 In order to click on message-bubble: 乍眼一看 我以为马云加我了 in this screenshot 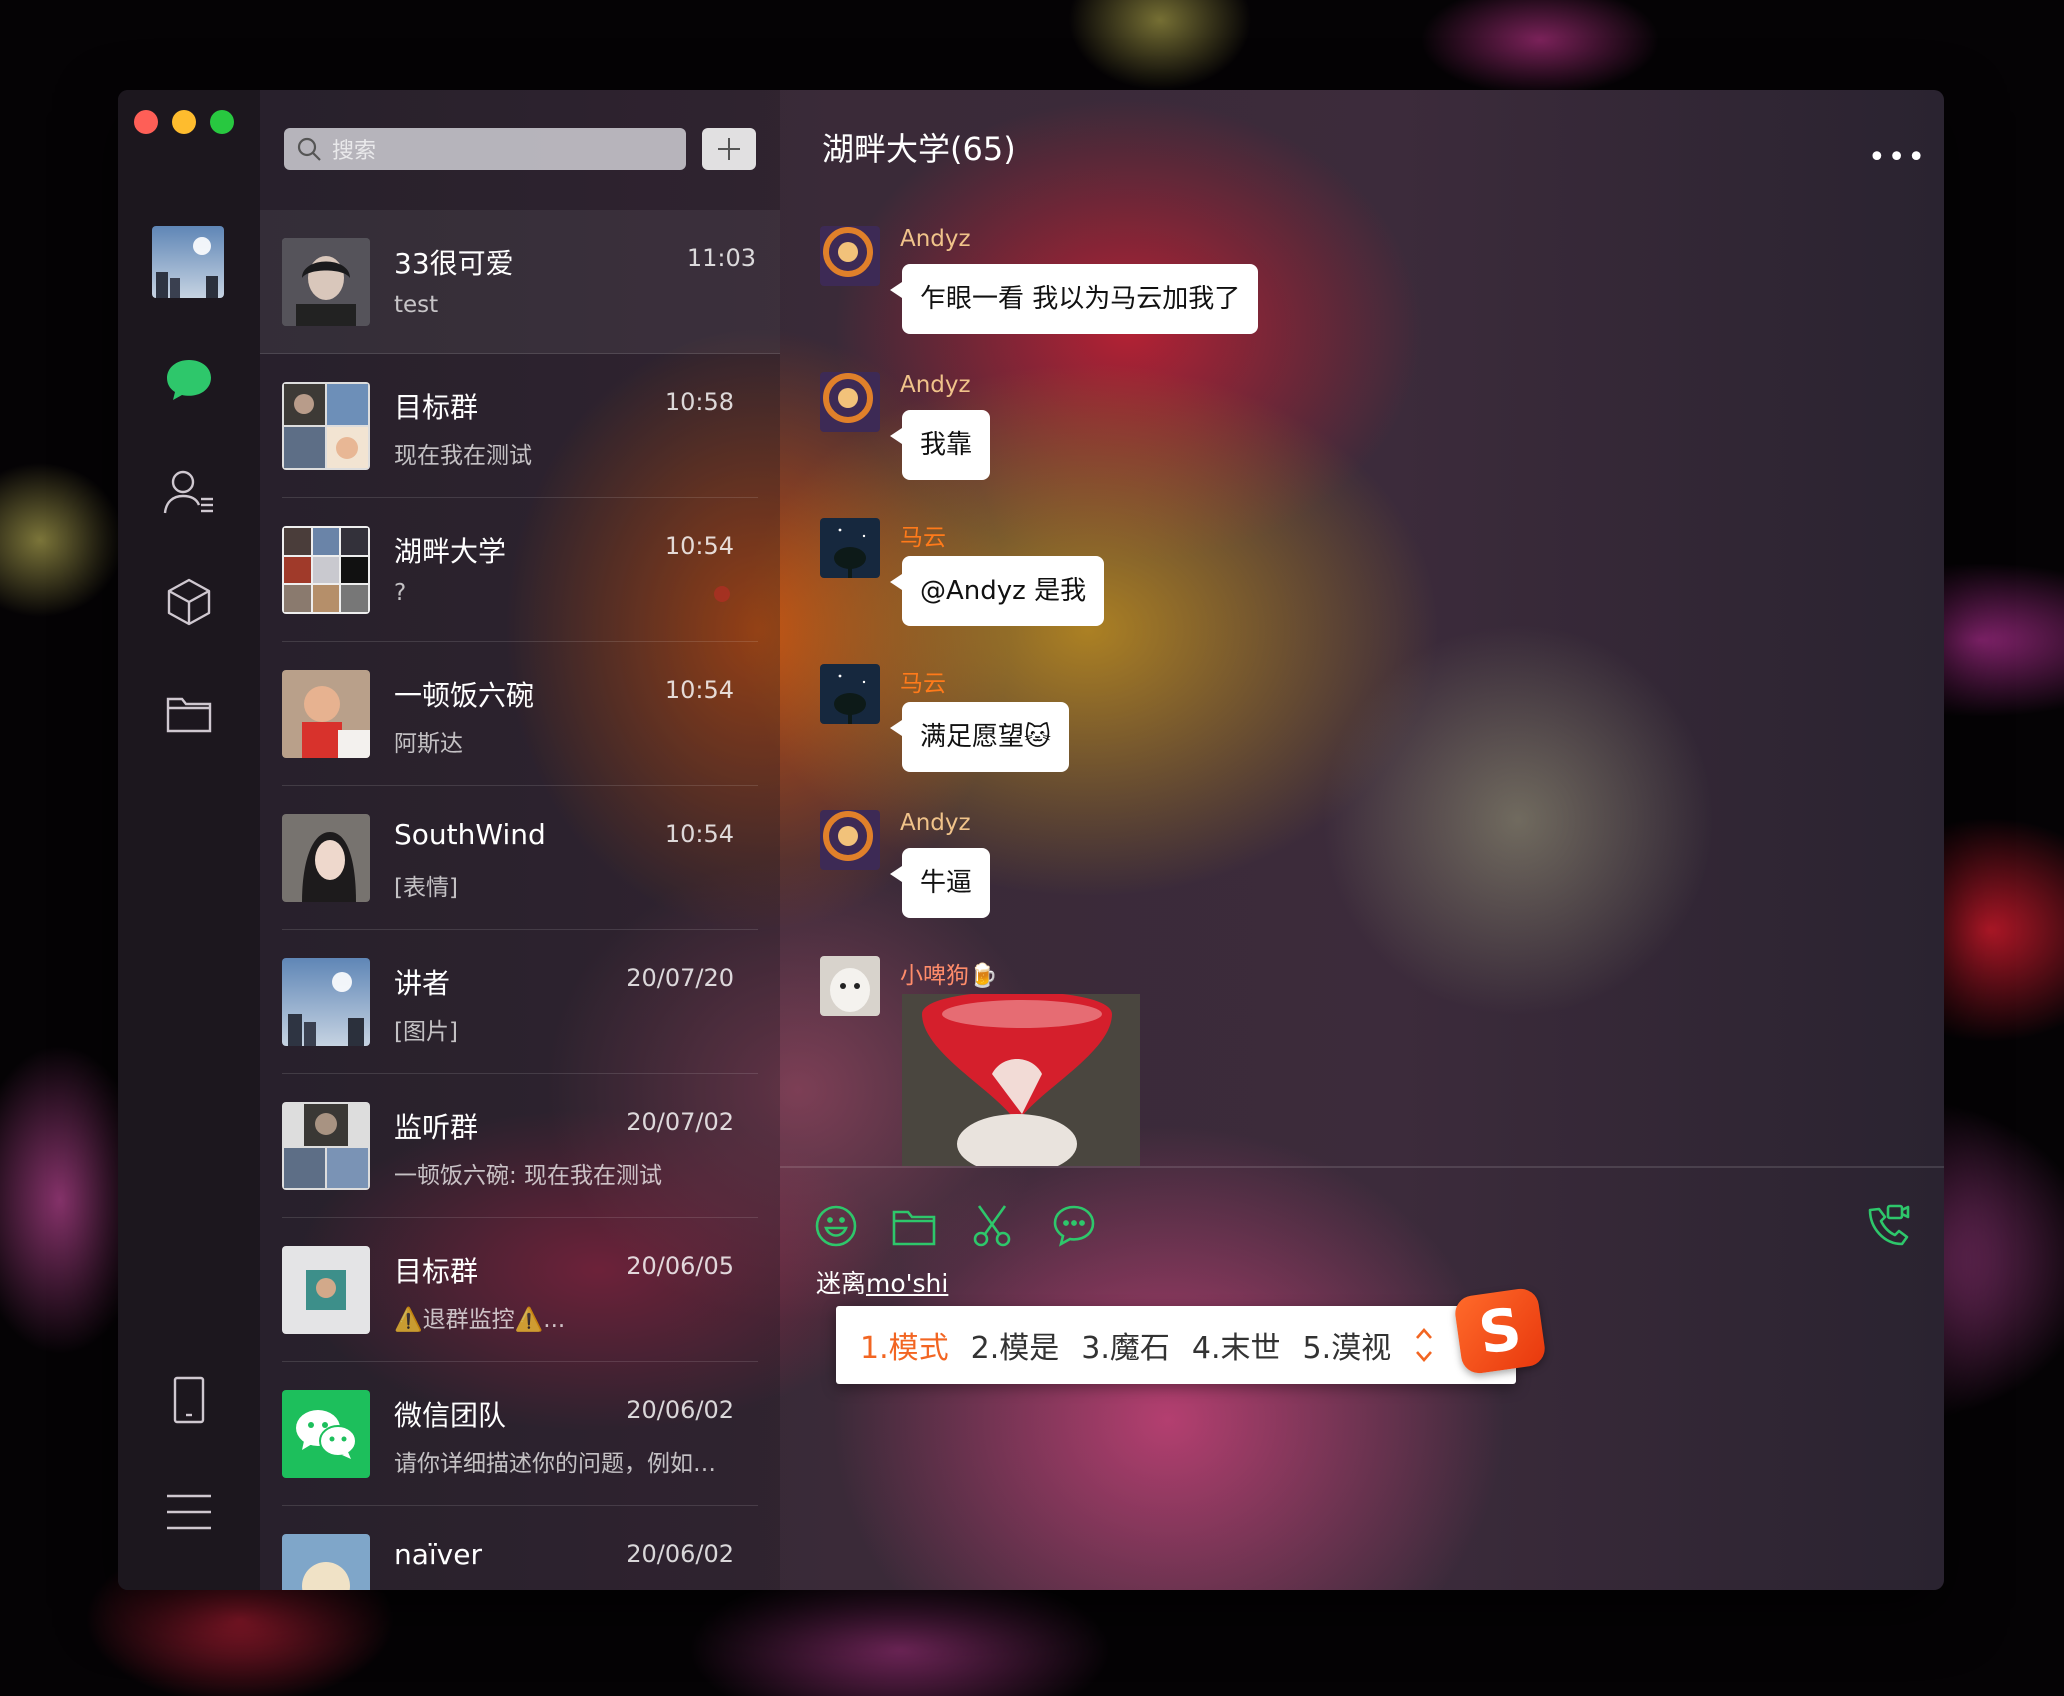, I will do `click(1074, 299)`.